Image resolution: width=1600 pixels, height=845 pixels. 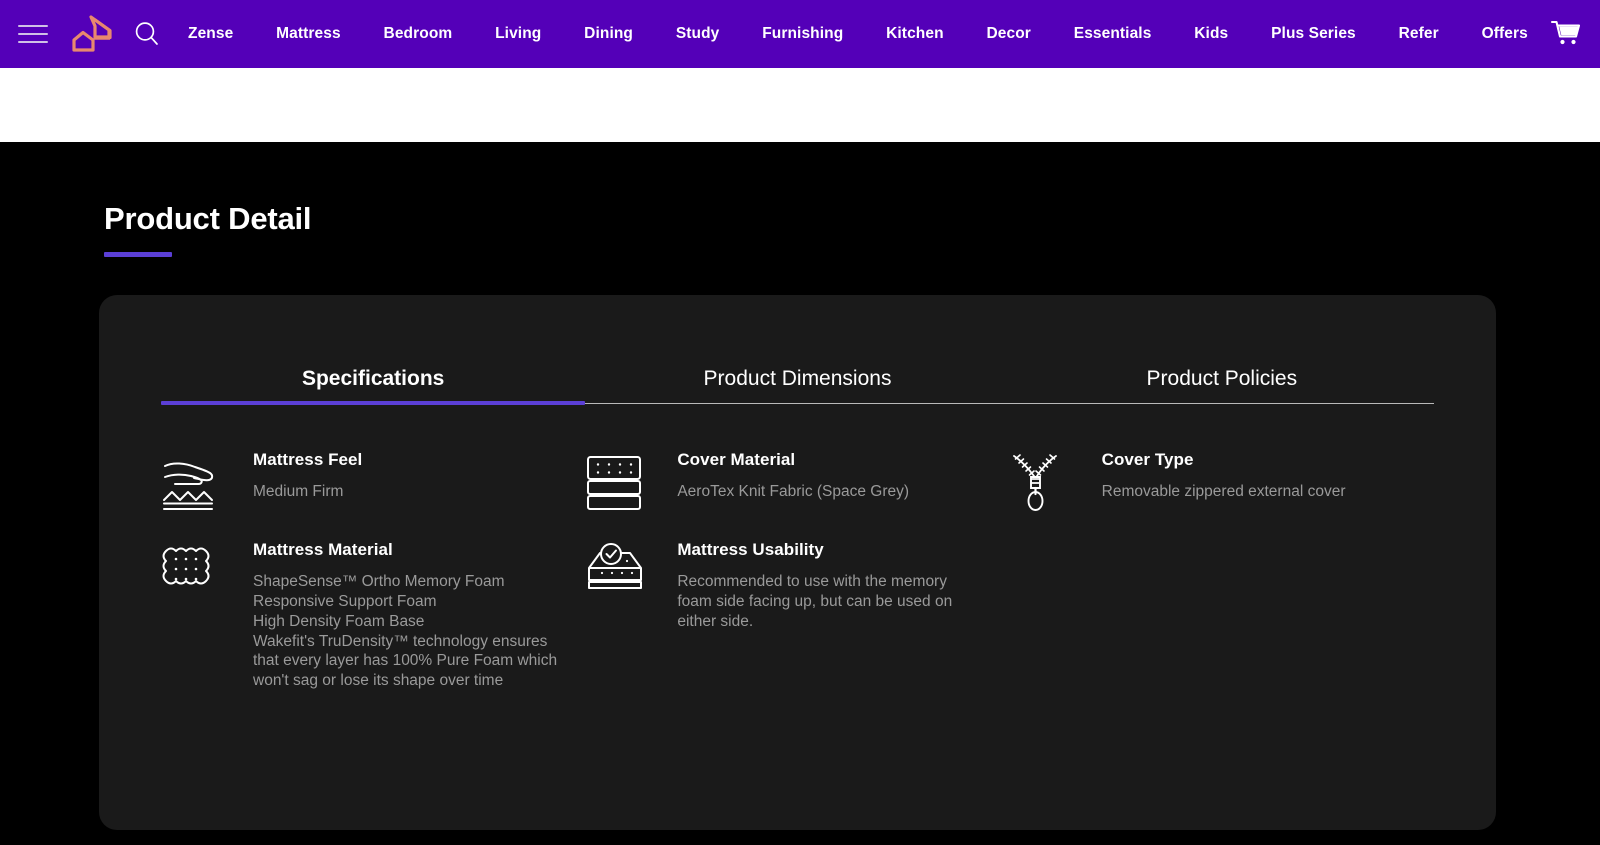 What do you see at coordinates (323, 550) in the screenshot?
I see `spec-title: Mattress Material` at bounding box center [323, 550].